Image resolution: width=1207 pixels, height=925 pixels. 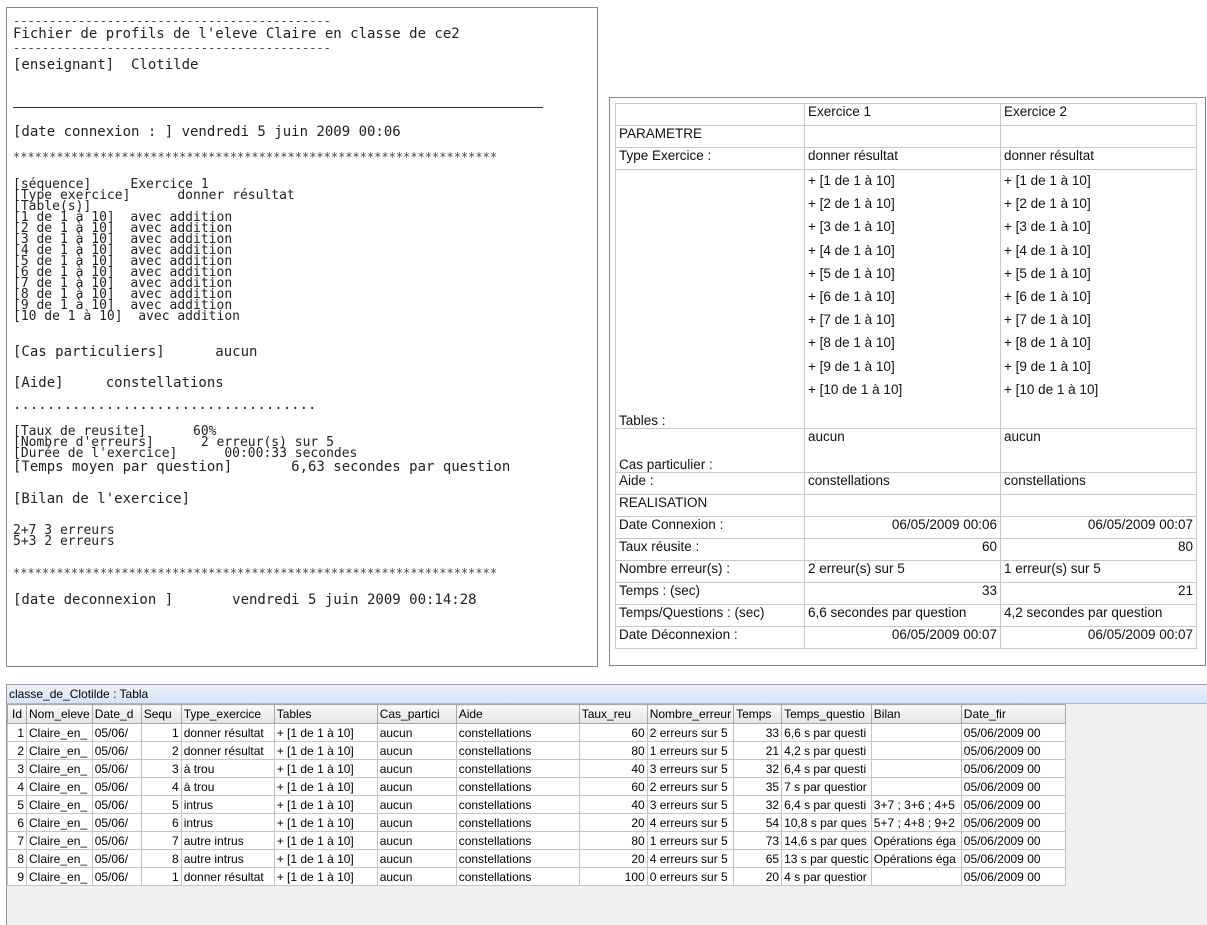 What do you see at coordinates (161, 858) in the screenshot?
I see `cell-seq: 8` at bounding box center [161, 858].